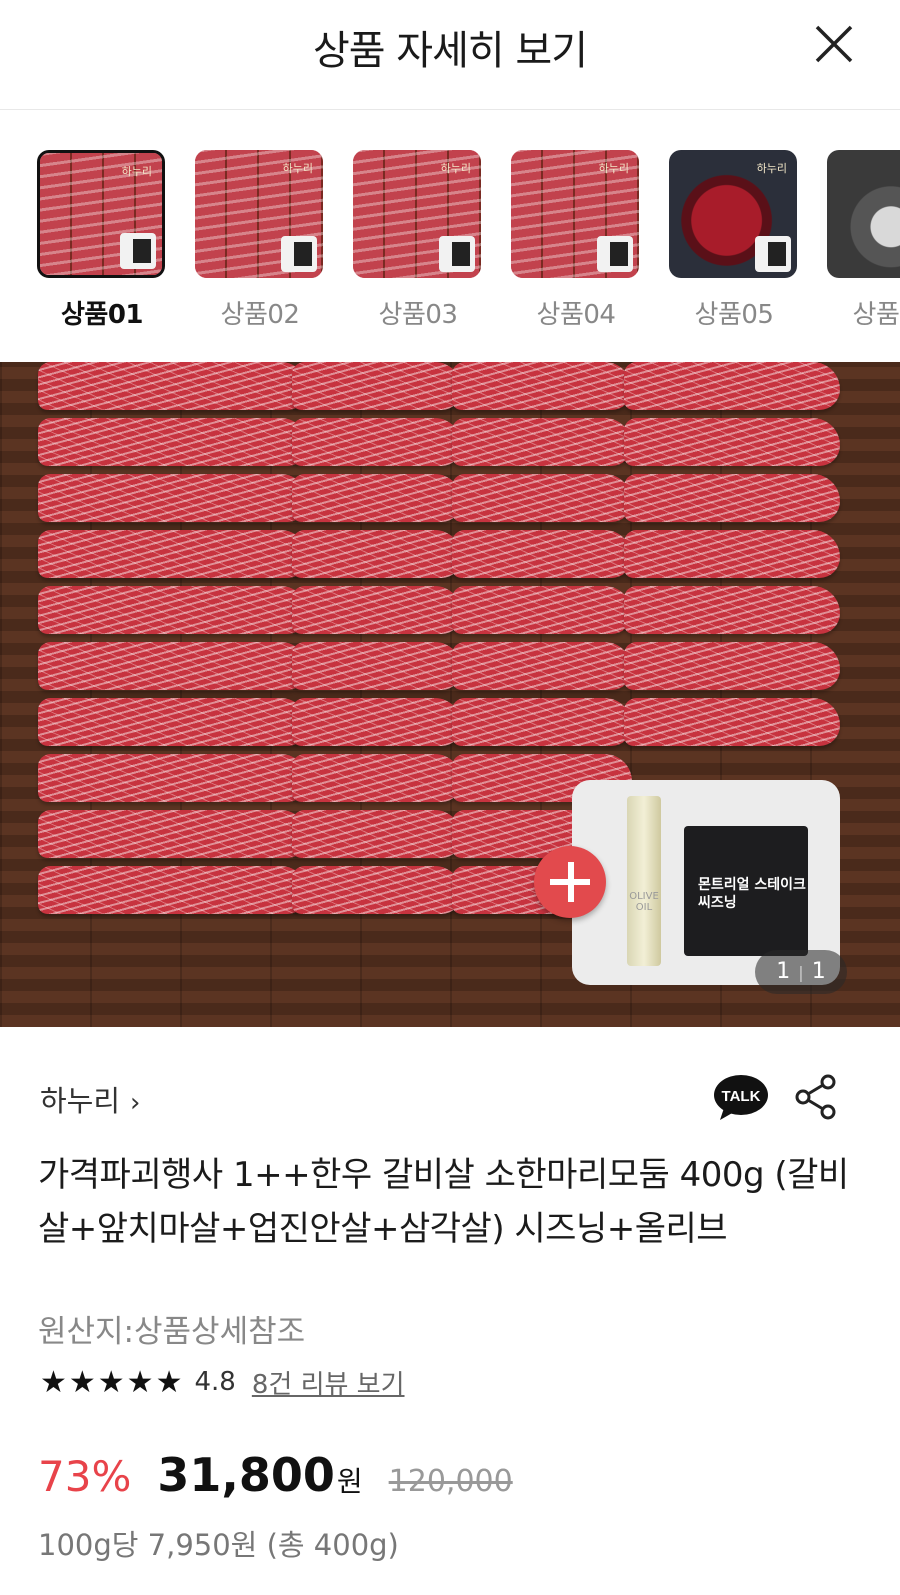  I want to click on share-icon, so click(815, 1097).